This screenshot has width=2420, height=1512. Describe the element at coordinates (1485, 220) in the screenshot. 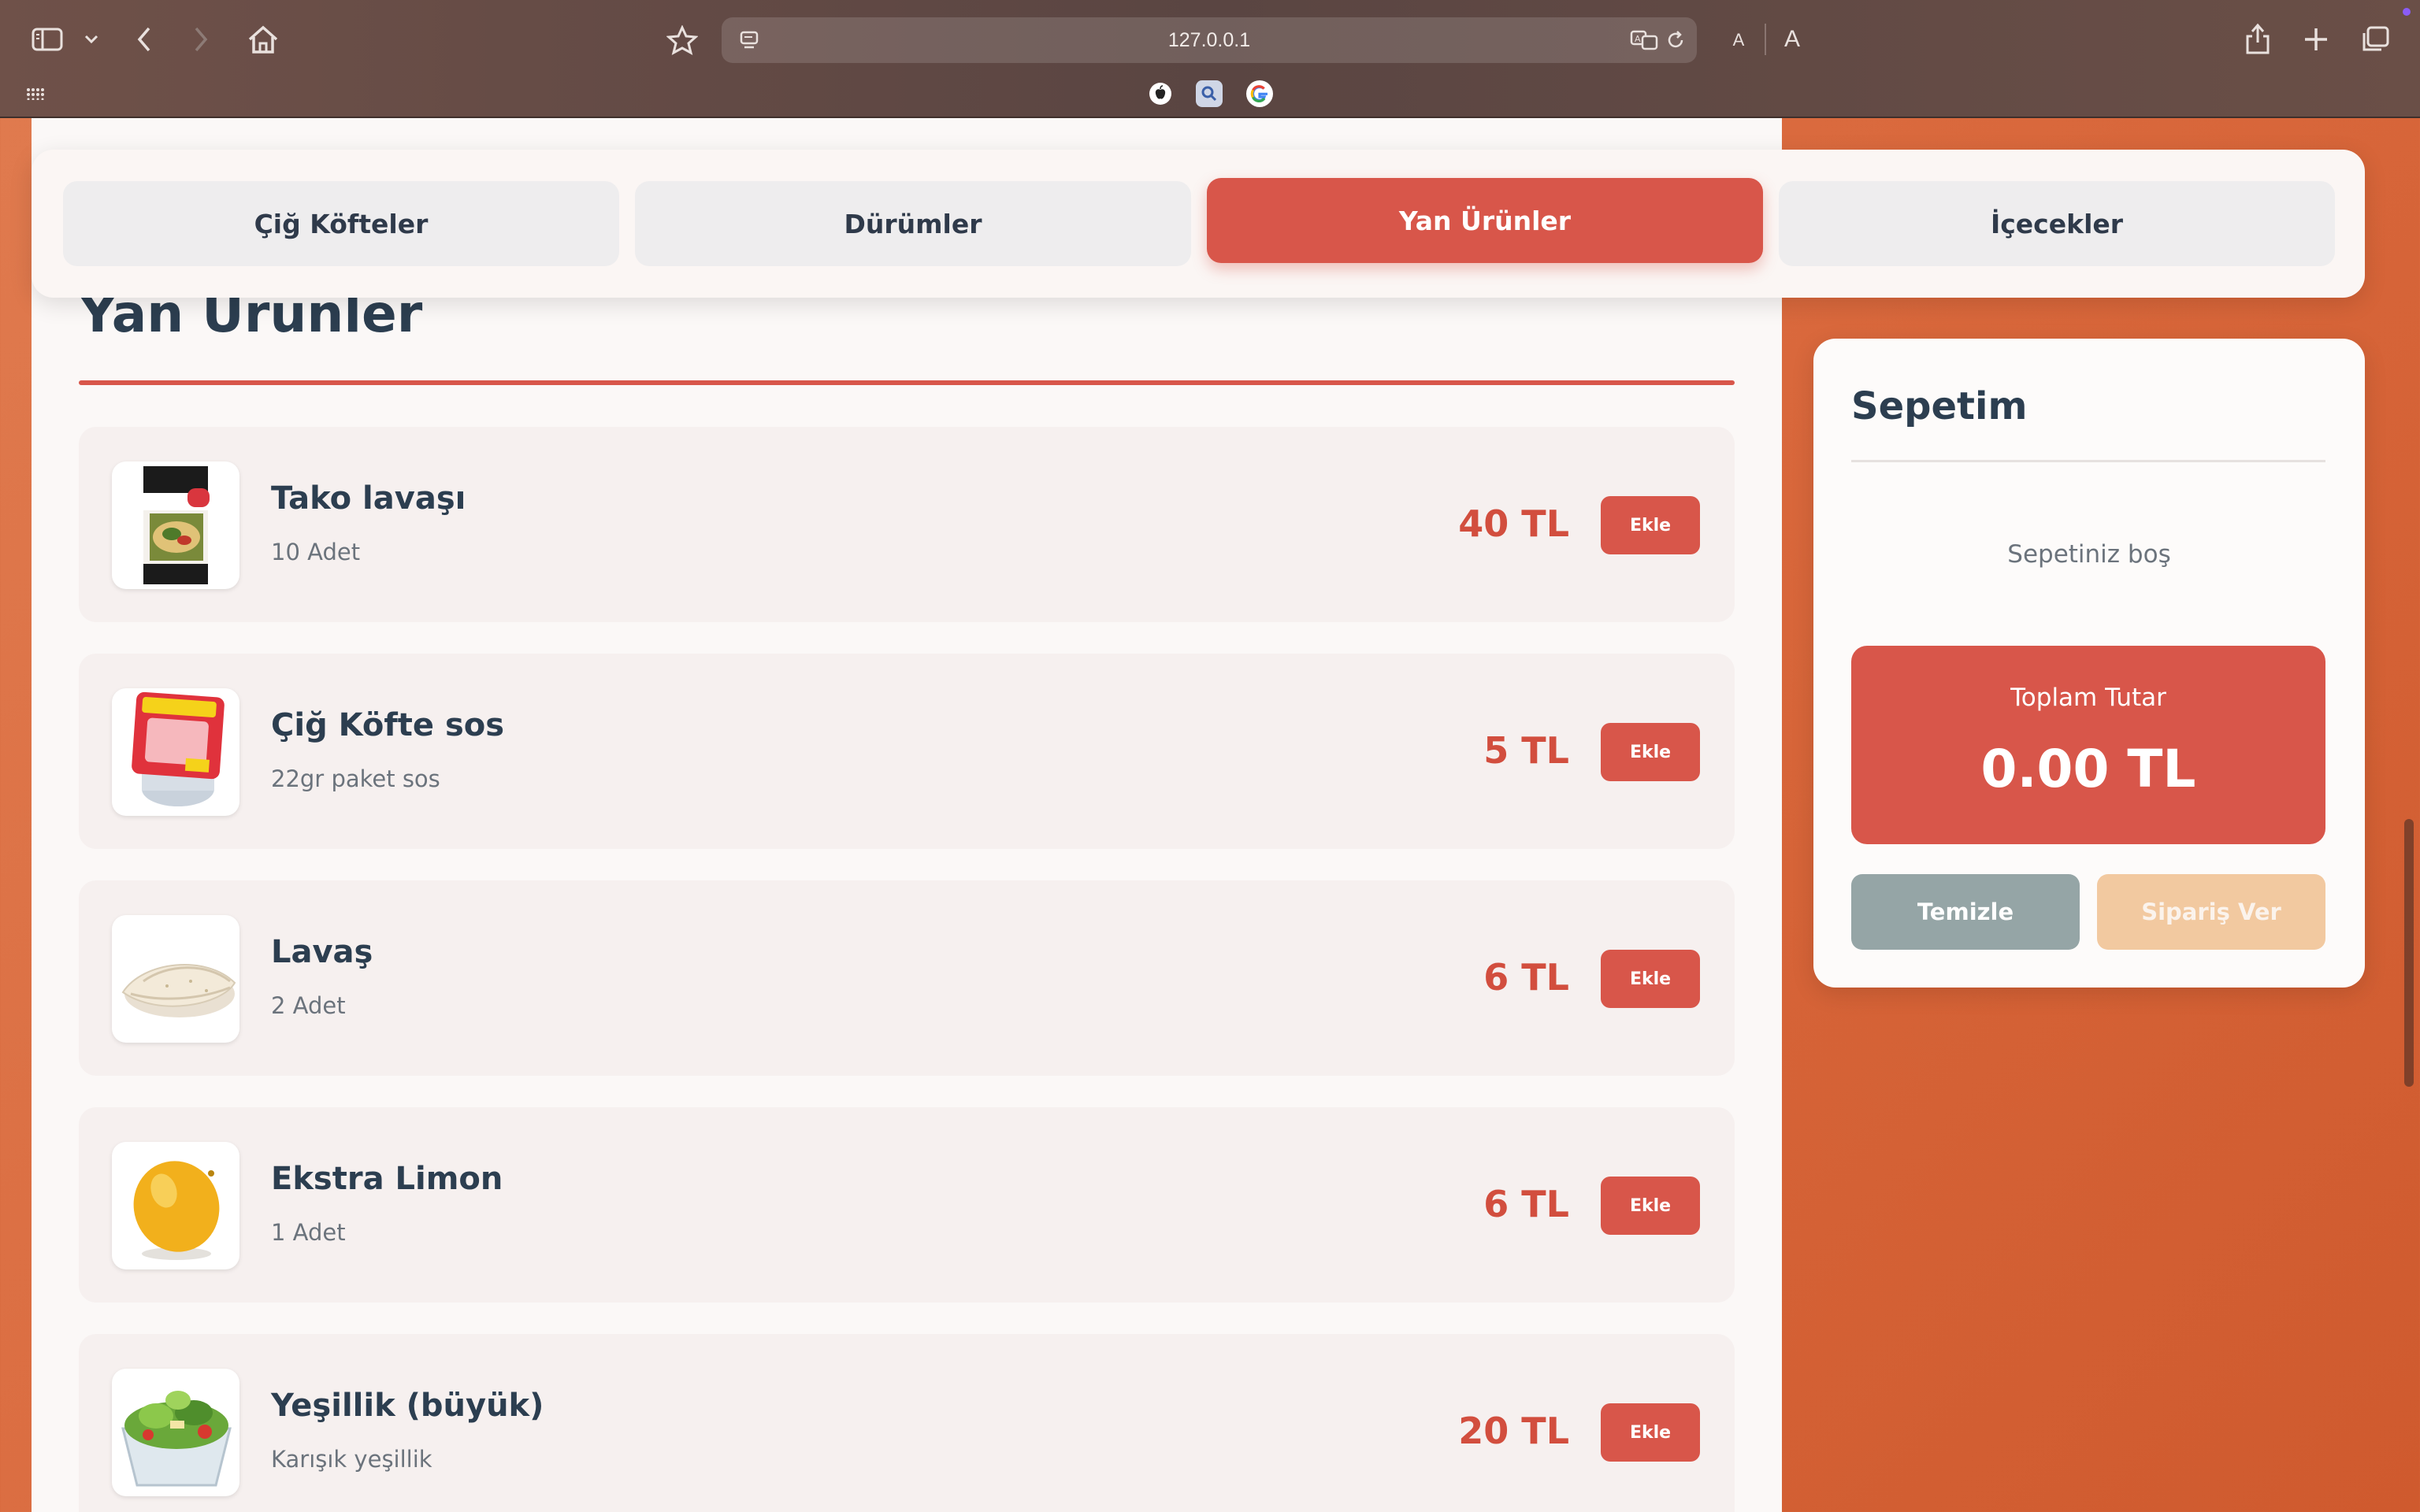

I see `tab-yan-urunler: Yan Ürünler` at that location.